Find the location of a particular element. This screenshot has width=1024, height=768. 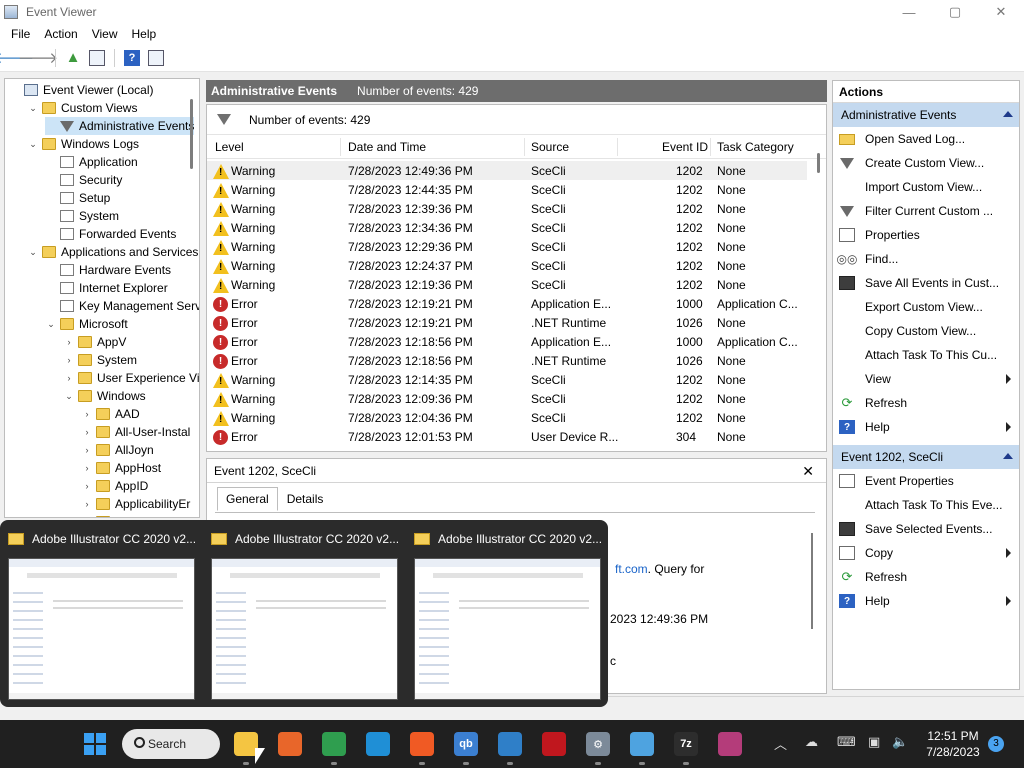

up-folder-icon: ▲ is located at coordinates (73, 58).